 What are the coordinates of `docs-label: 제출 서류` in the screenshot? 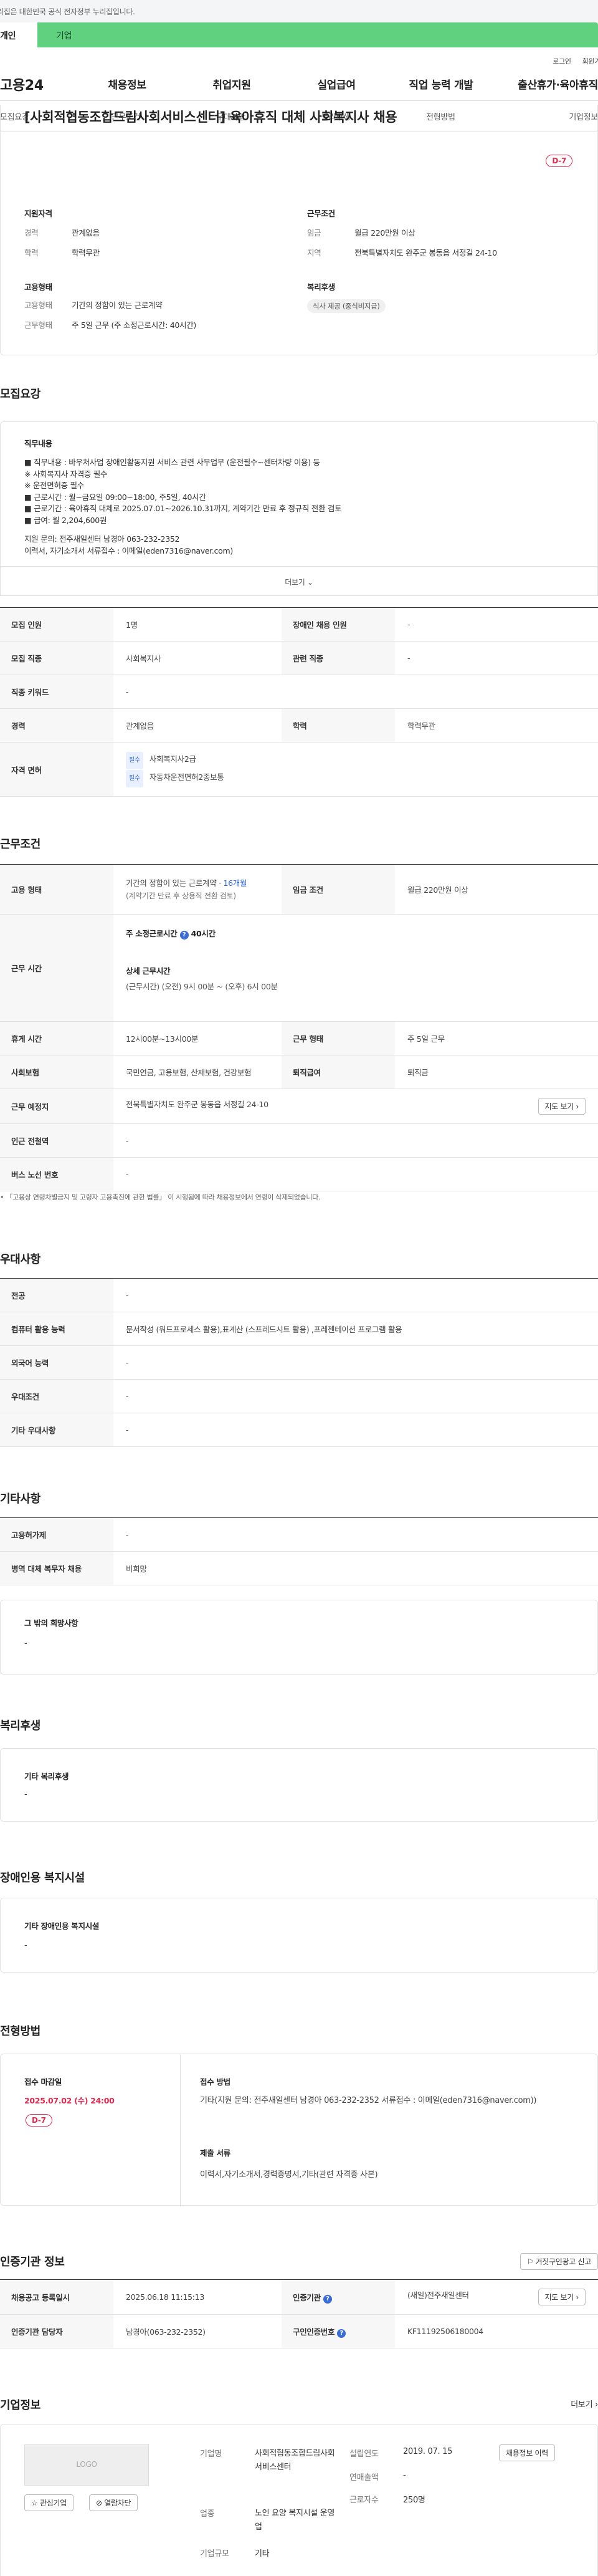 It's located at (215, 2153).